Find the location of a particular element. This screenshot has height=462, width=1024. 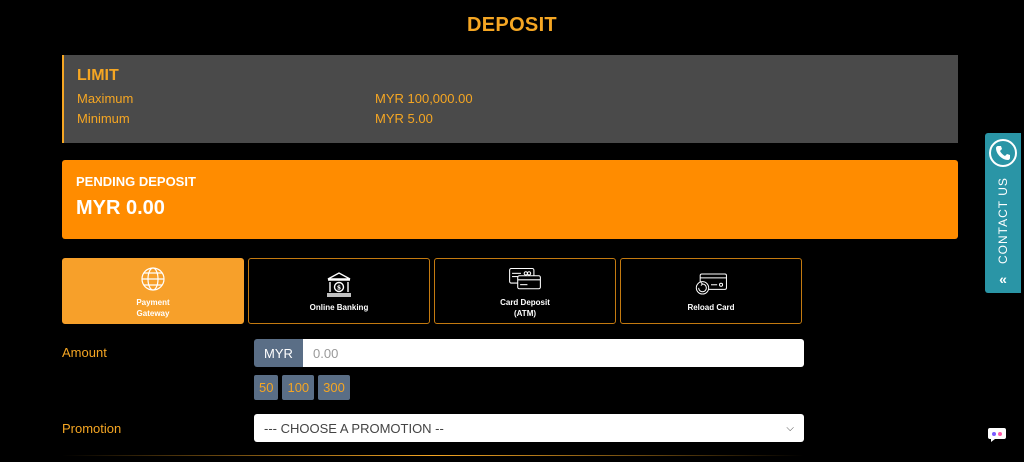

amount-field-group: MYR is located at coordinates (529, 353).